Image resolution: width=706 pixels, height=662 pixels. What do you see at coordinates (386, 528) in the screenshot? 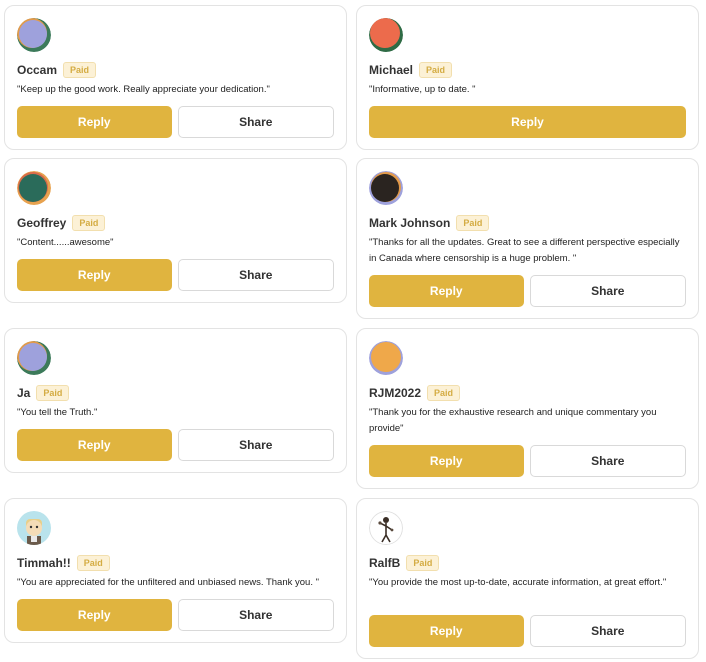
I see `sketch-avatar-icon` at bounding box center [386, 528].